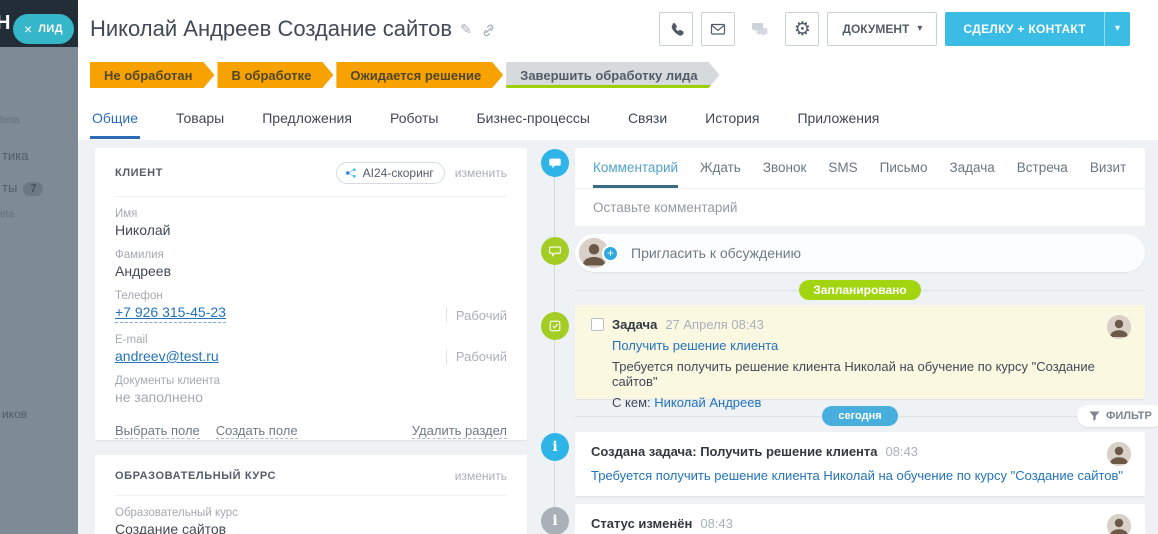 The width and height of the screenshot is (1158, 534). What do you see at coordinates (1042, 174) in the screenshot?
I see `tl-tab-meeting: Встреча` at bounding box center [1042, 174].